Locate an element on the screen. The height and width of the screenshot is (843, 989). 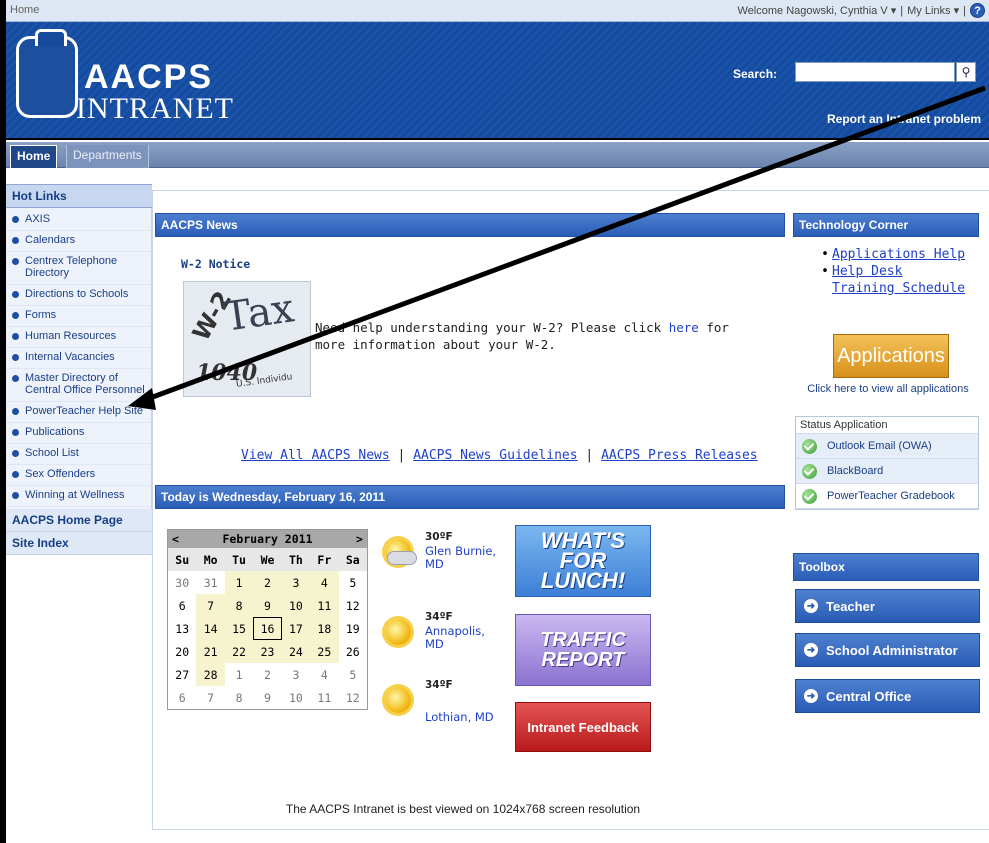
calendar-day: 21 is located at coordinates (210, 651).